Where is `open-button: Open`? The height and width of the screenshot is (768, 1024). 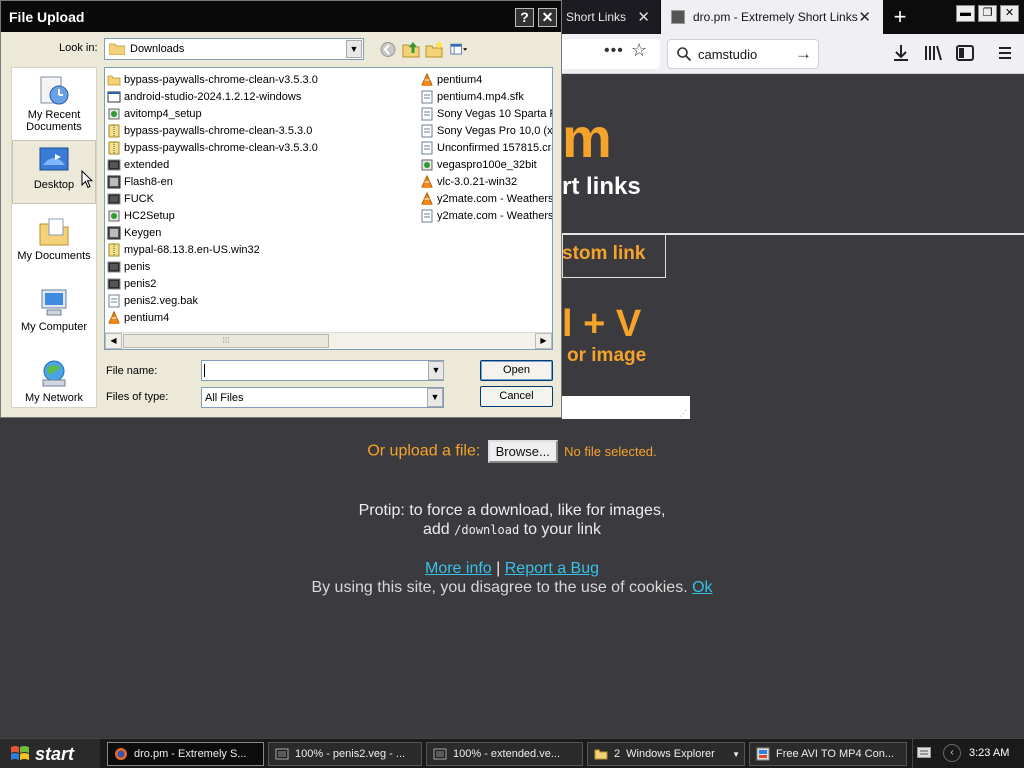 open-button: Open is located at coordinates (516, 370).